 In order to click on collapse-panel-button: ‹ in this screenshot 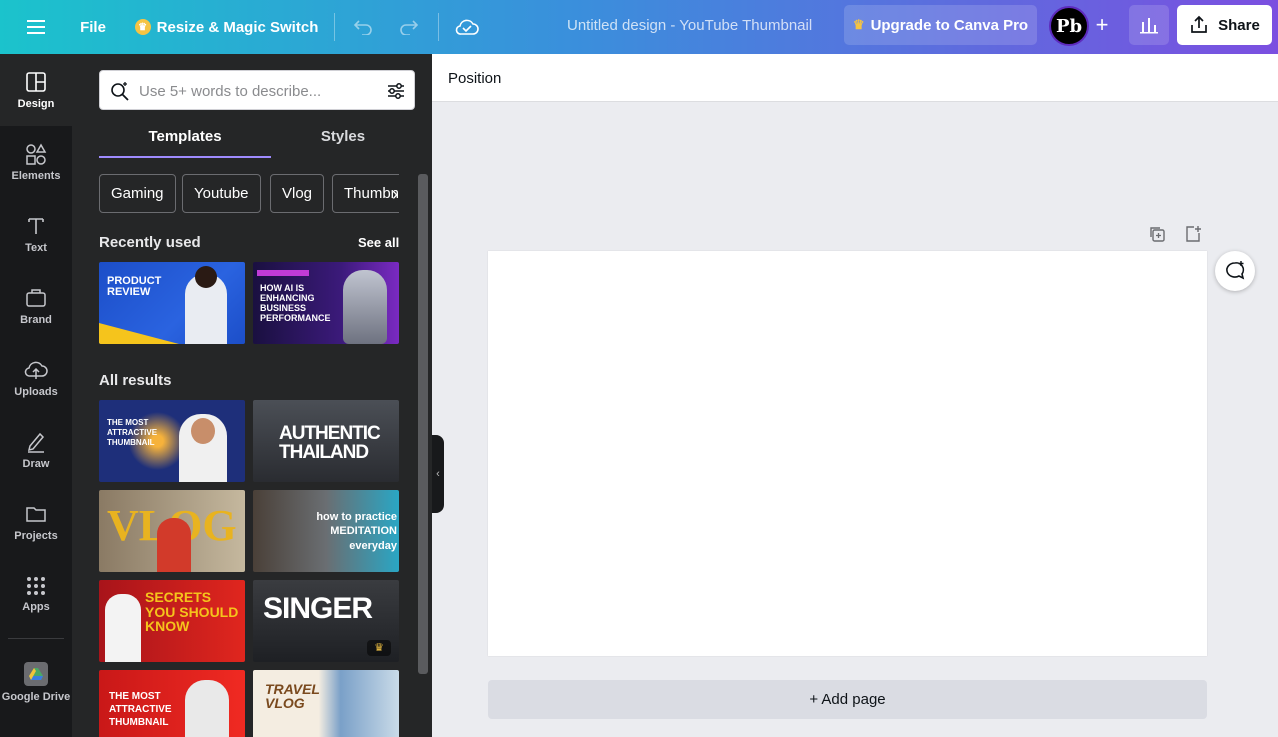, I will do `click(438, 474)`.